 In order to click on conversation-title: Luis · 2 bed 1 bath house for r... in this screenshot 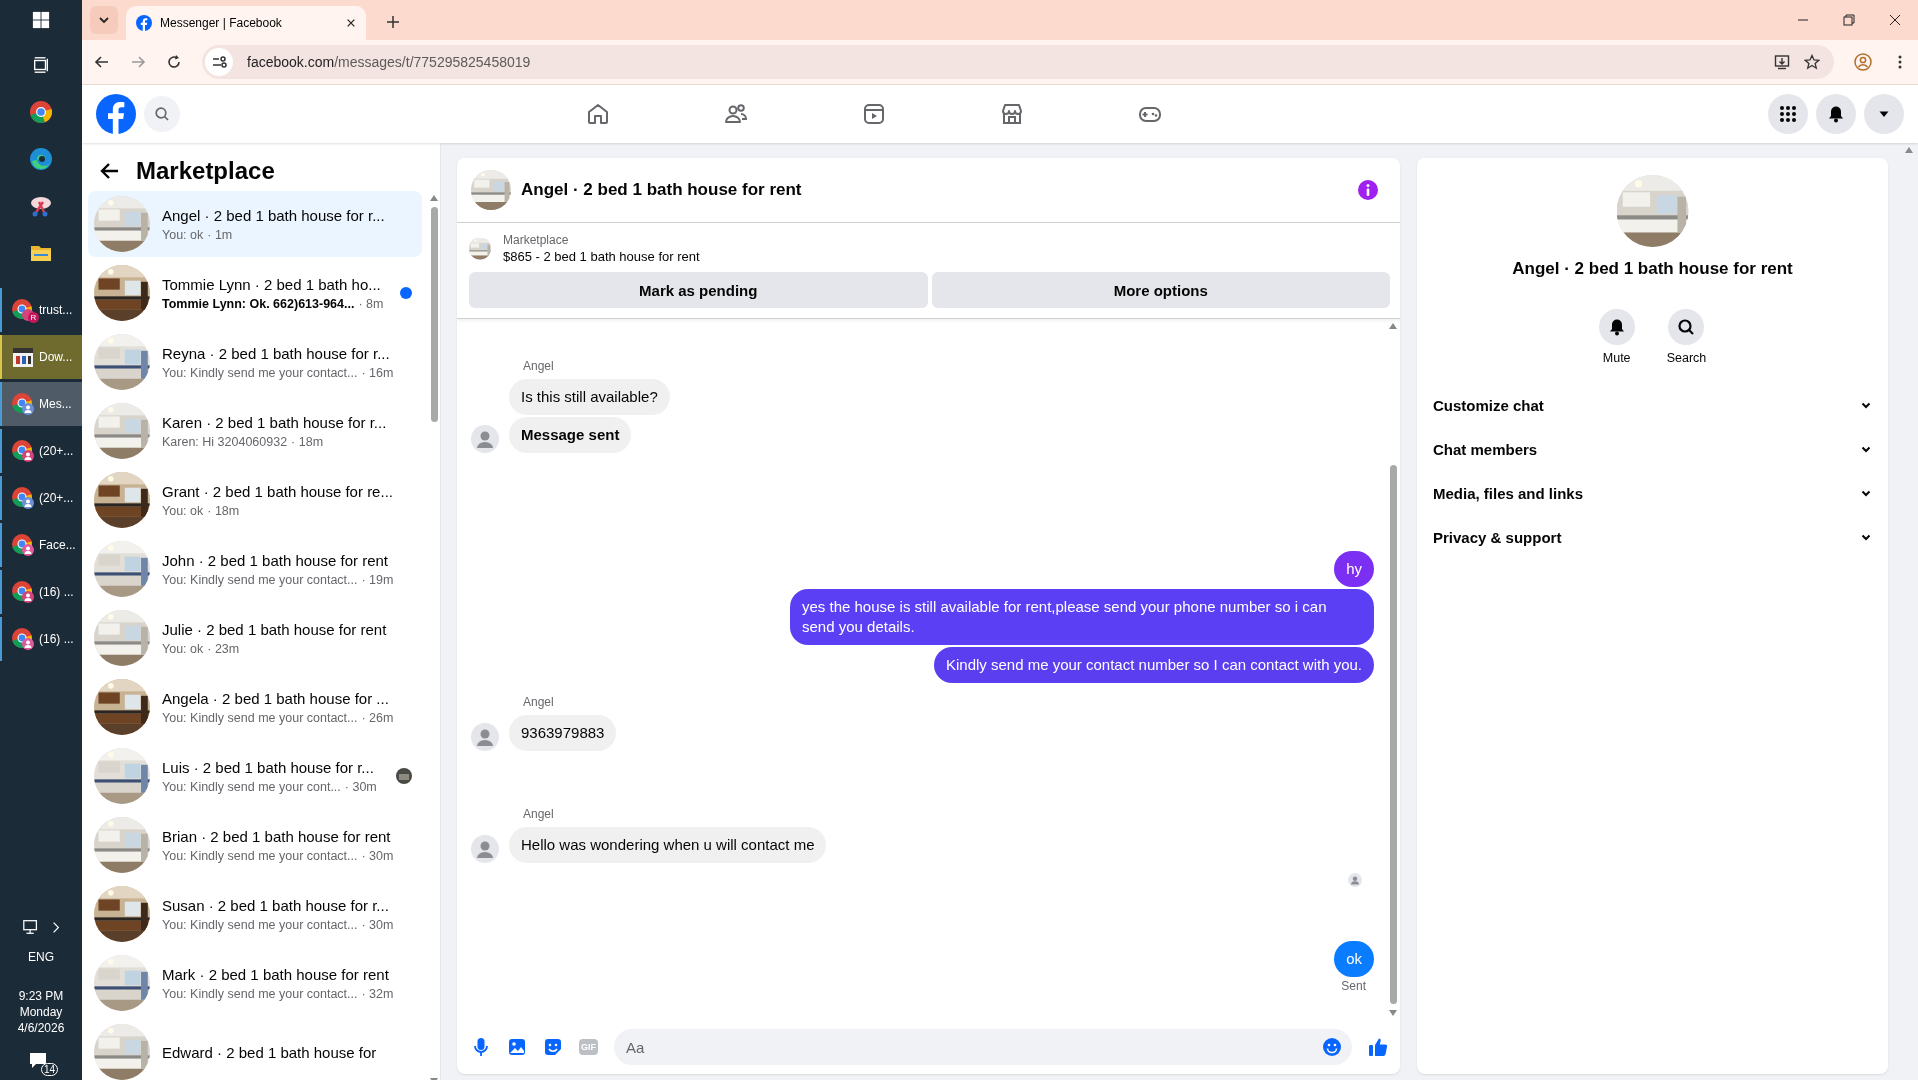, I will do `click(268, 767)`.